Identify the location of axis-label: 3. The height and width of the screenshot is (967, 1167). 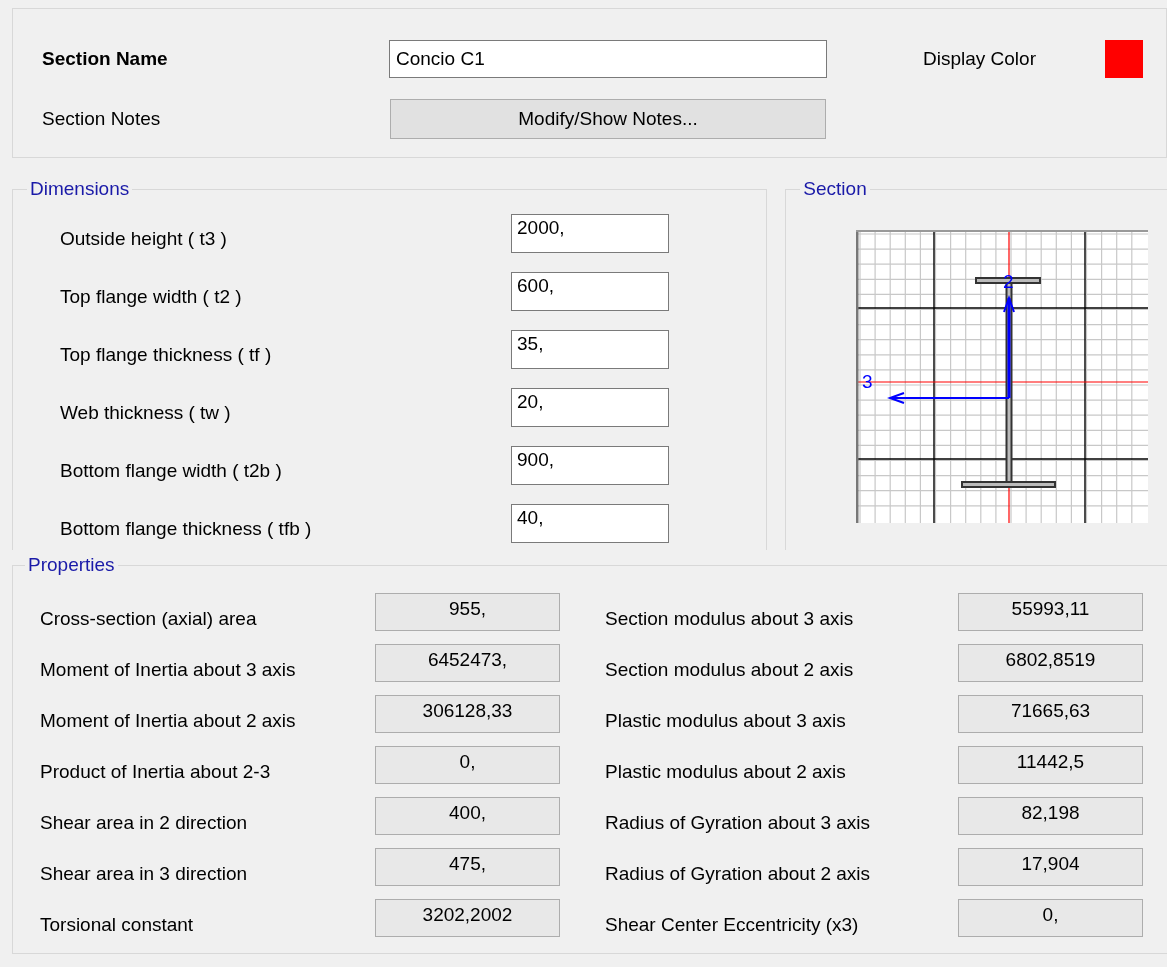
(867, 381).